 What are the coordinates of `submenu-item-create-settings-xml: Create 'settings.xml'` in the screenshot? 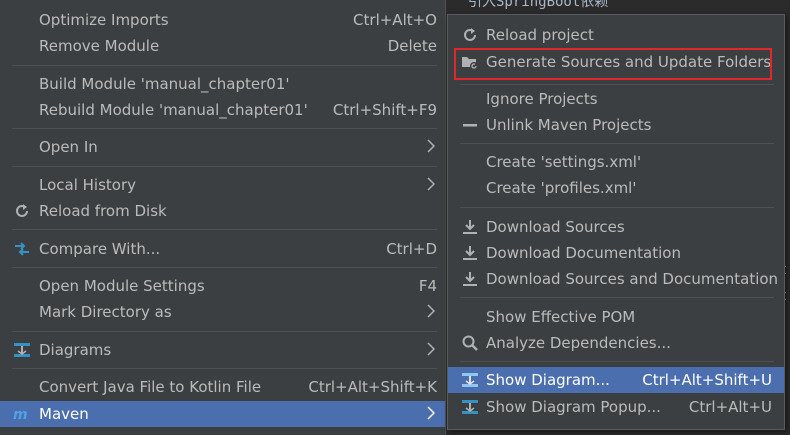 It's located at (616, 162).